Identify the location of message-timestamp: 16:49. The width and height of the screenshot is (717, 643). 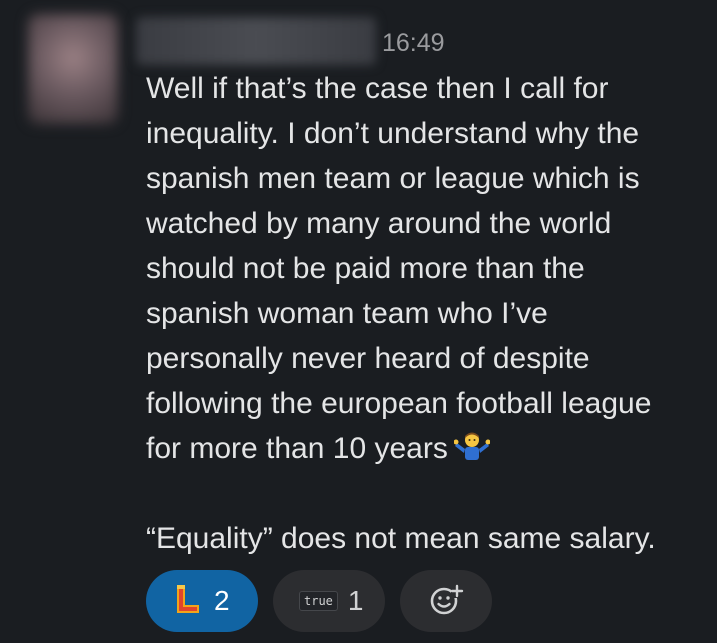
(413, 43).